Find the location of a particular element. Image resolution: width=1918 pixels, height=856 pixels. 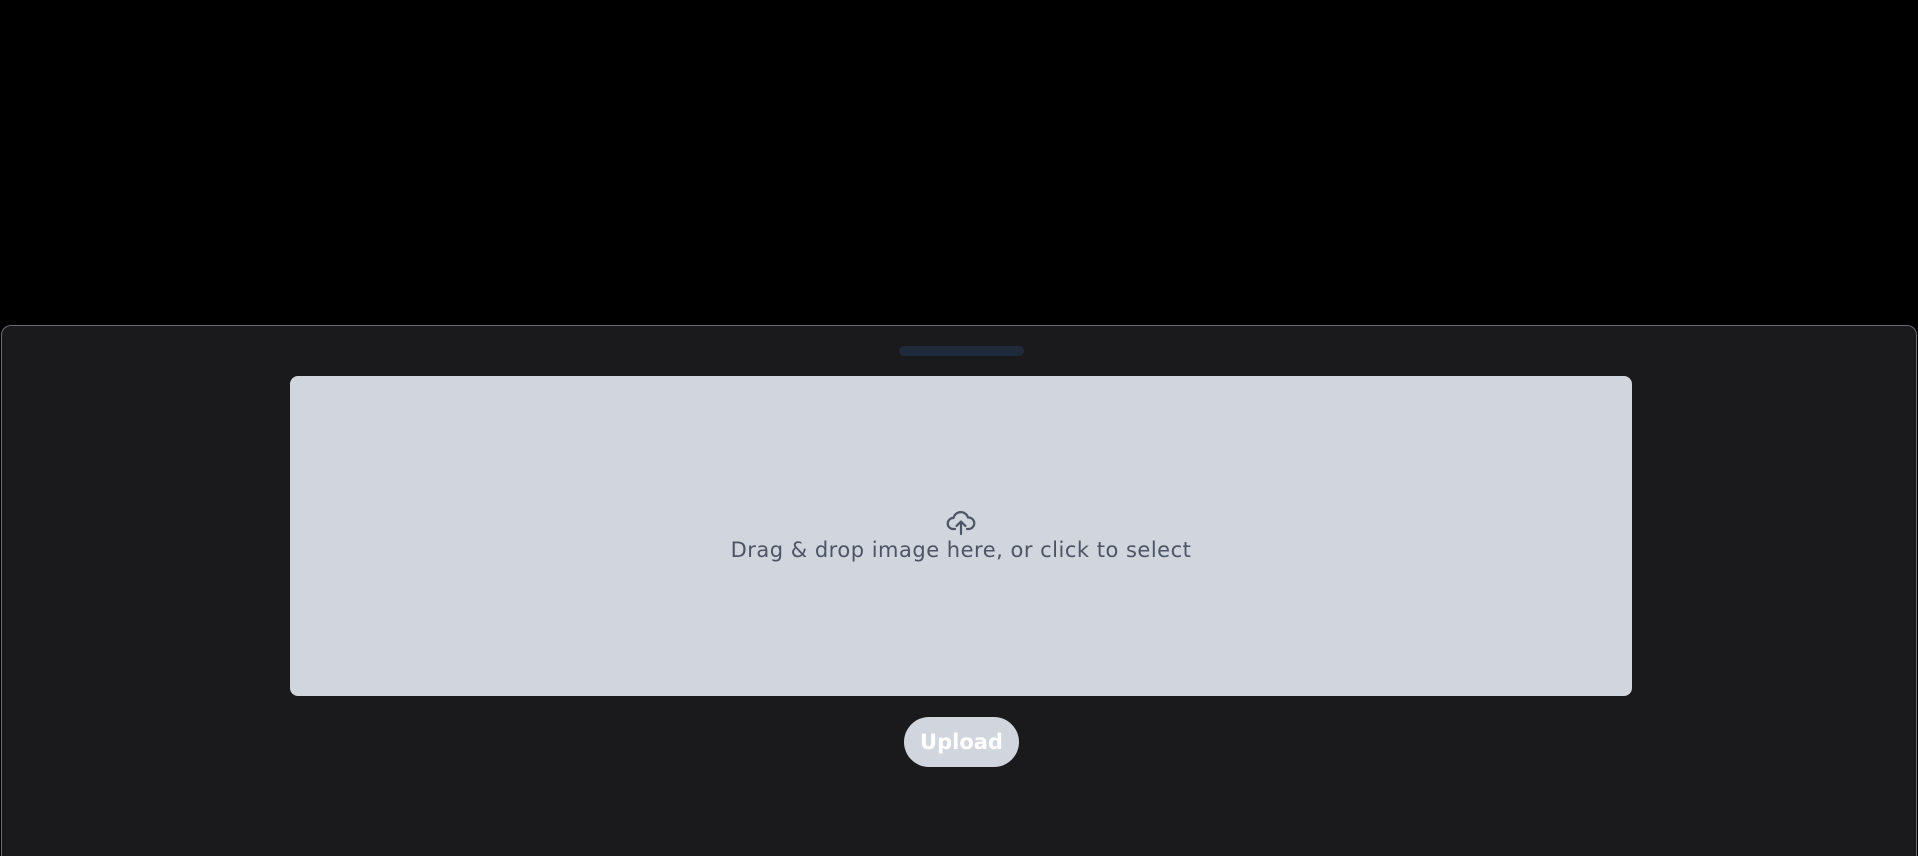

drag-handle is located at coordinates (961, 351).